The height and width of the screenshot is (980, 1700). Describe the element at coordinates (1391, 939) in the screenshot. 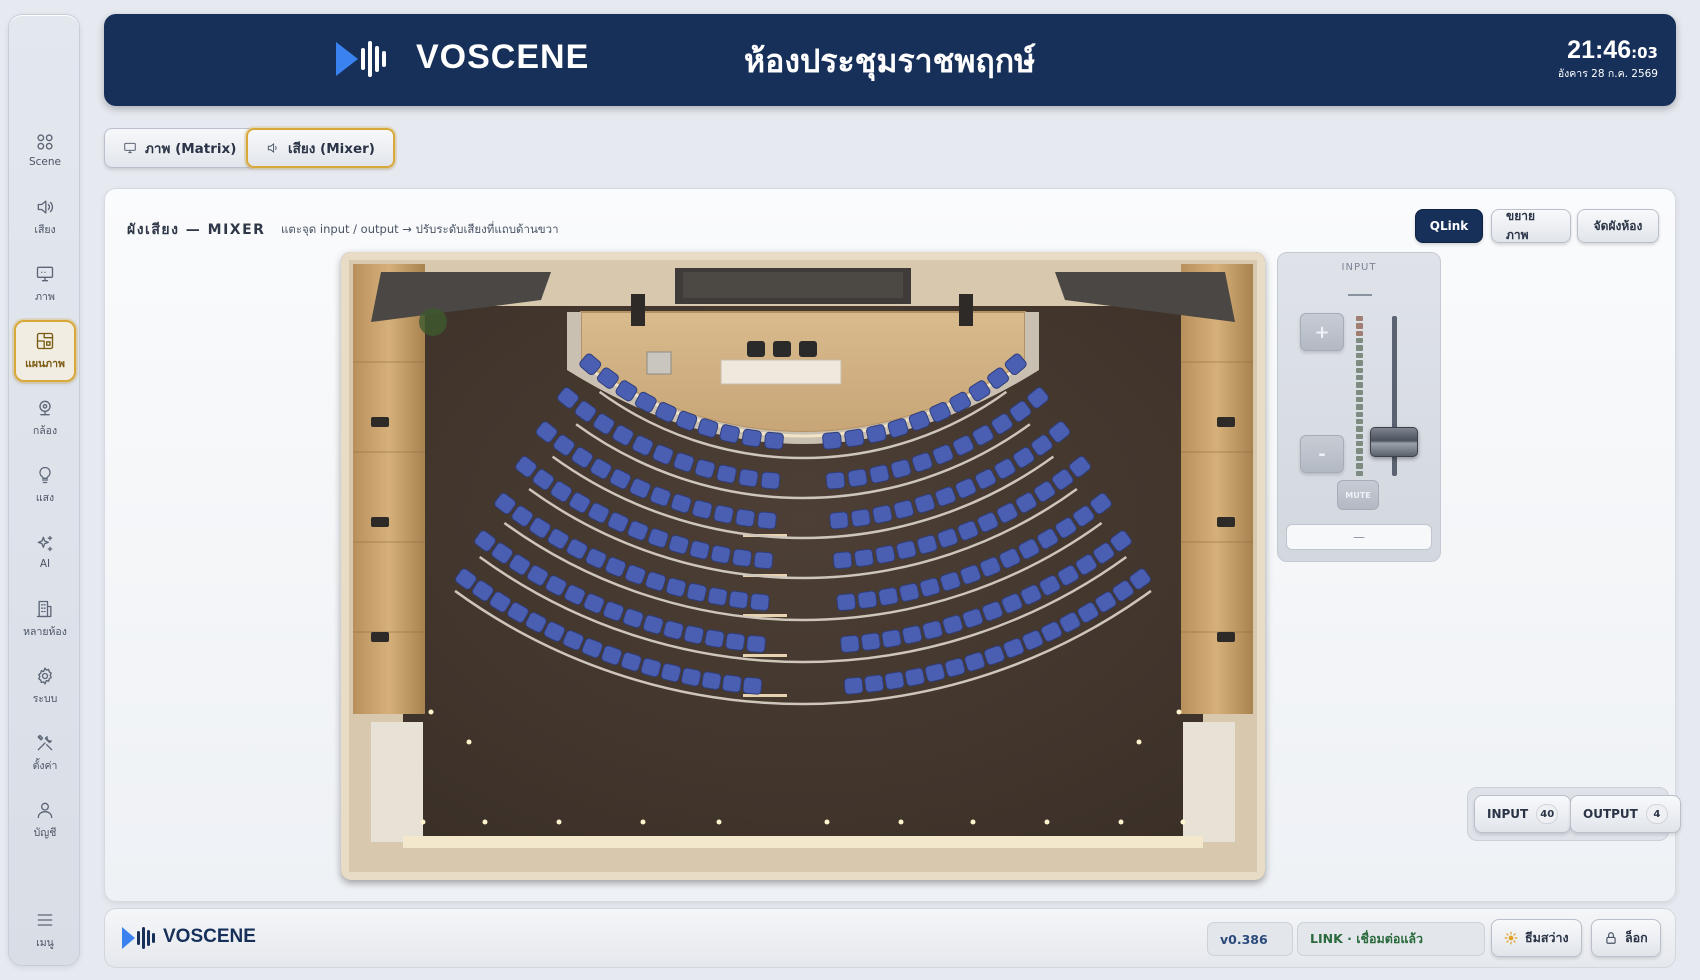

I see `link-status-field: LINK · เชื่อมต่อแล้ว` at that location.